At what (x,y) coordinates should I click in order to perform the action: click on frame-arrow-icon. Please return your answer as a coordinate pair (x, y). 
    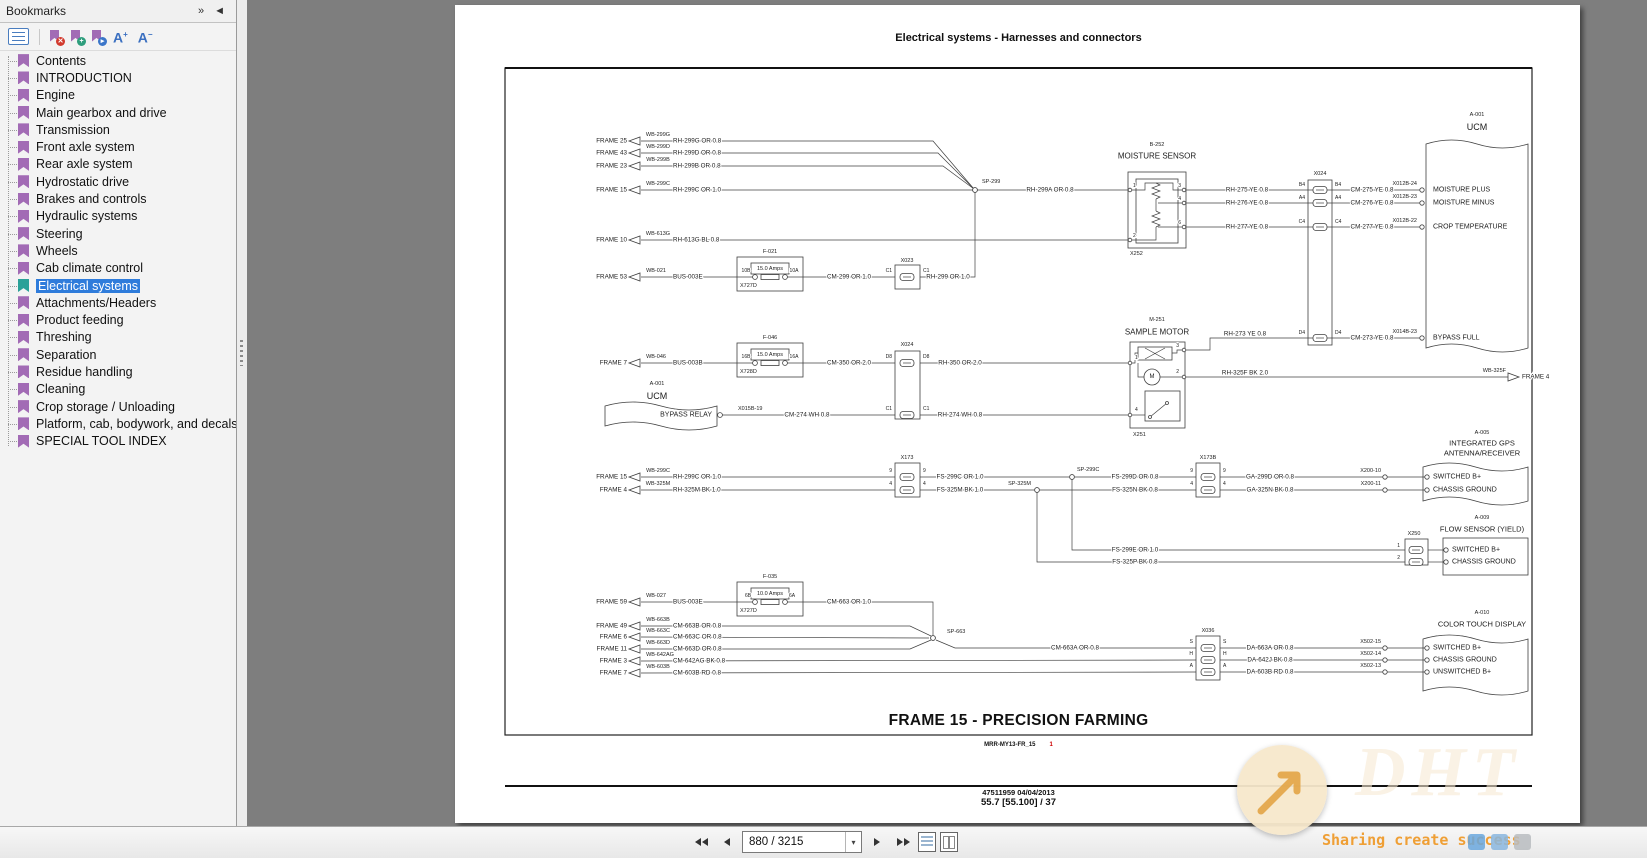
    Looking at the image, I should click on (634, 626).